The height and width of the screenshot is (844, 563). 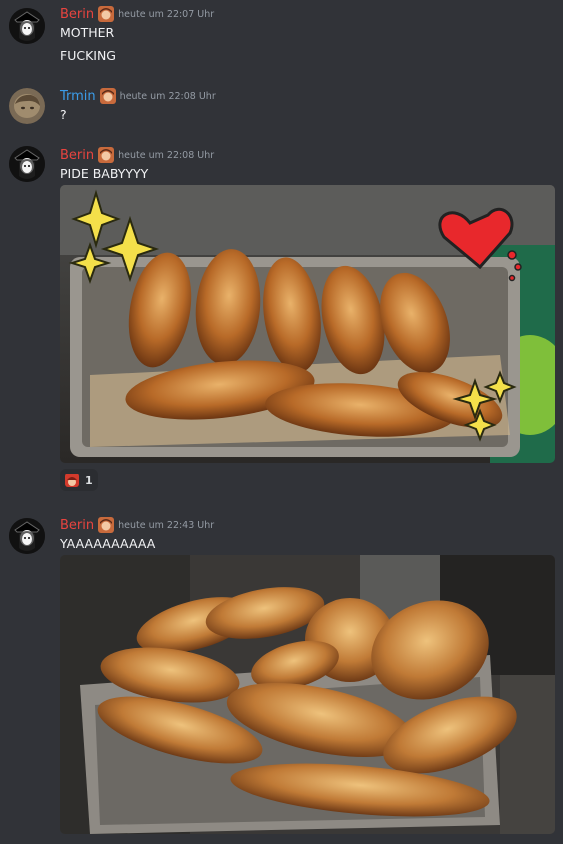 What do you see at coordinates (89, 480) in the screenshot?
I see `reaction-count: 1` at bounding box center [89, 480].